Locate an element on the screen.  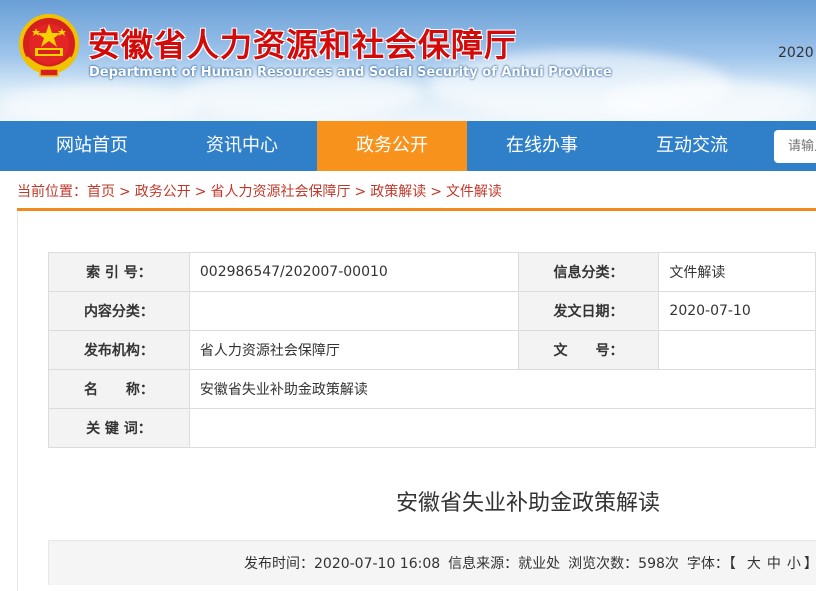
table-row: 关 键 词： is located at coordinates (432, 428).